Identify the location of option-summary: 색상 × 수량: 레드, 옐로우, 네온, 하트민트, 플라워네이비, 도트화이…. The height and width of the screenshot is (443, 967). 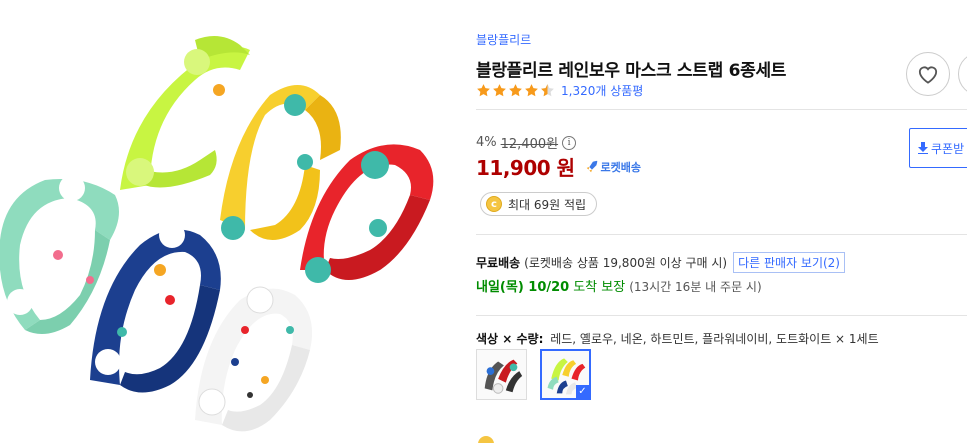
(677, 338).